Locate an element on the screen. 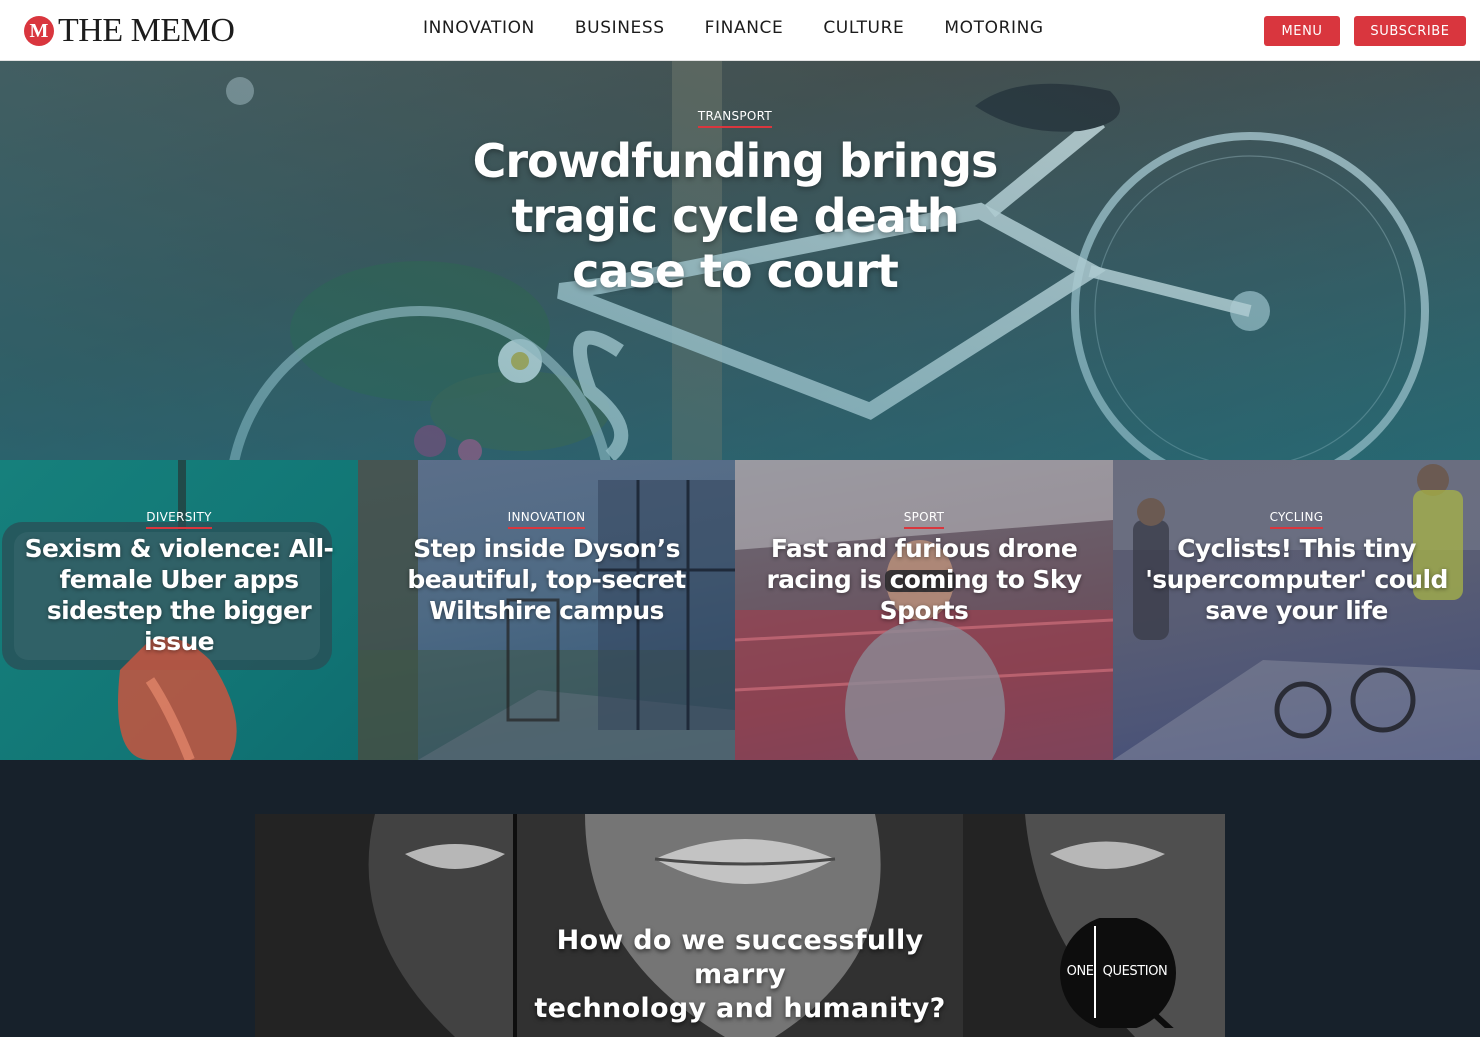 The width and height of the screenshot is (1480, 1037). card-category-label: SPORT is located at coordinates (924, 519).